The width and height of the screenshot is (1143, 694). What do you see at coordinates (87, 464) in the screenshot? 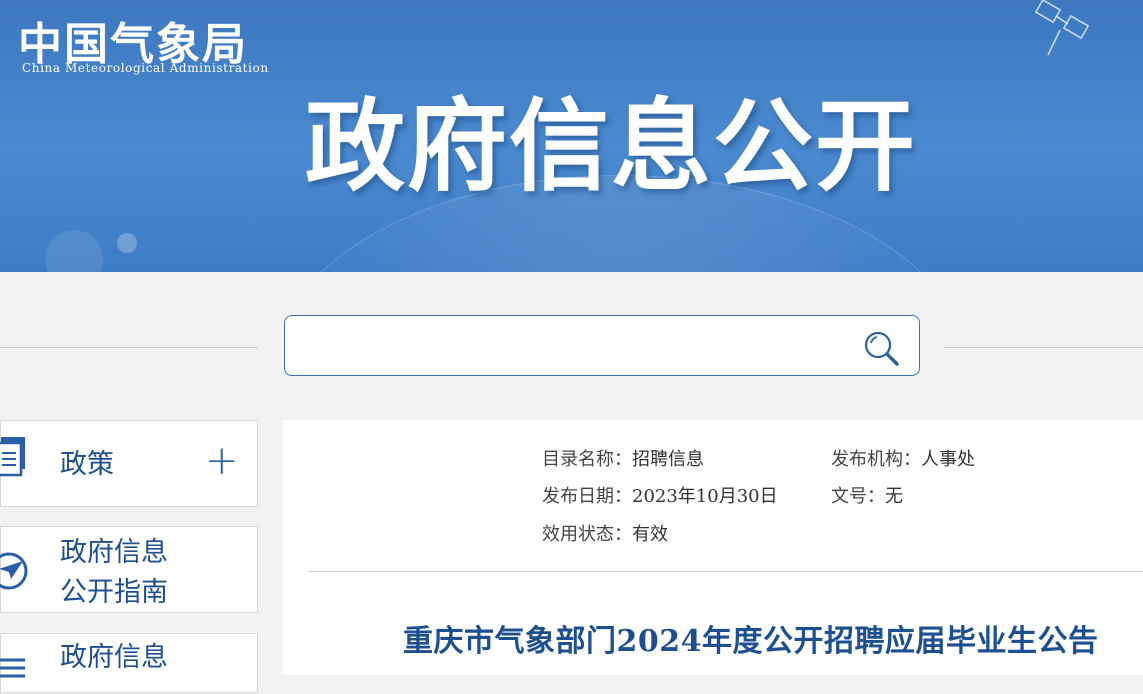
I see `sidebar-item-label: 政策` at bounding box center [87, 464].